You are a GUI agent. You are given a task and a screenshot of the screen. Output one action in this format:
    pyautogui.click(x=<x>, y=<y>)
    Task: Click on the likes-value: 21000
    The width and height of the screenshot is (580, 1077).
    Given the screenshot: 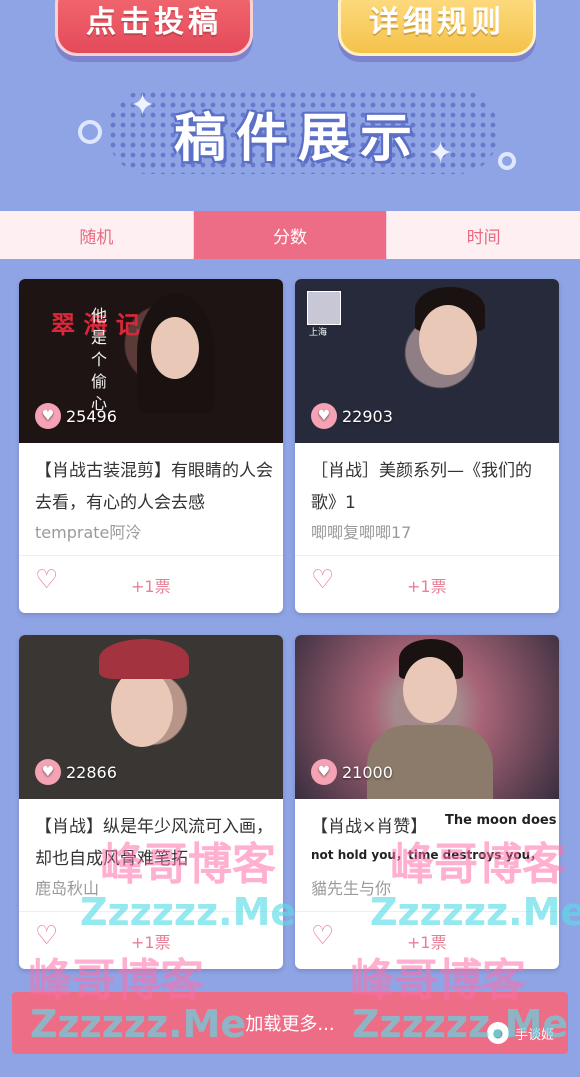 What is the action you would take?
    pyautogui.click(x=367, y=772)
    